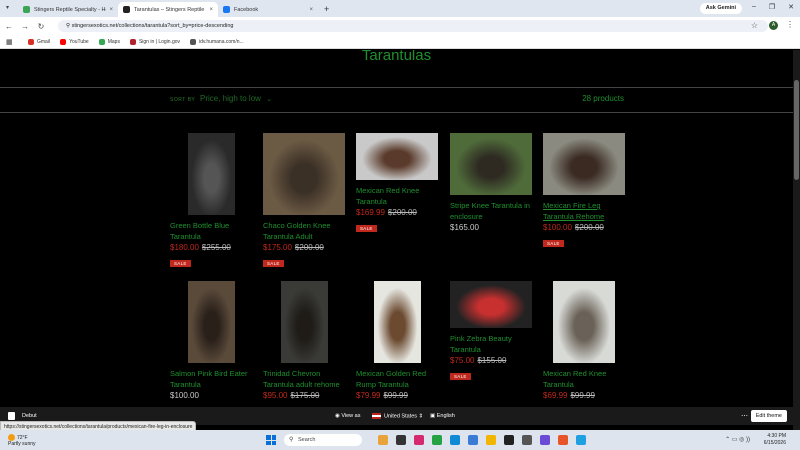 This screenshot has height=450, width=800. I want to click on product-price: $100.00, so click(184, 395).